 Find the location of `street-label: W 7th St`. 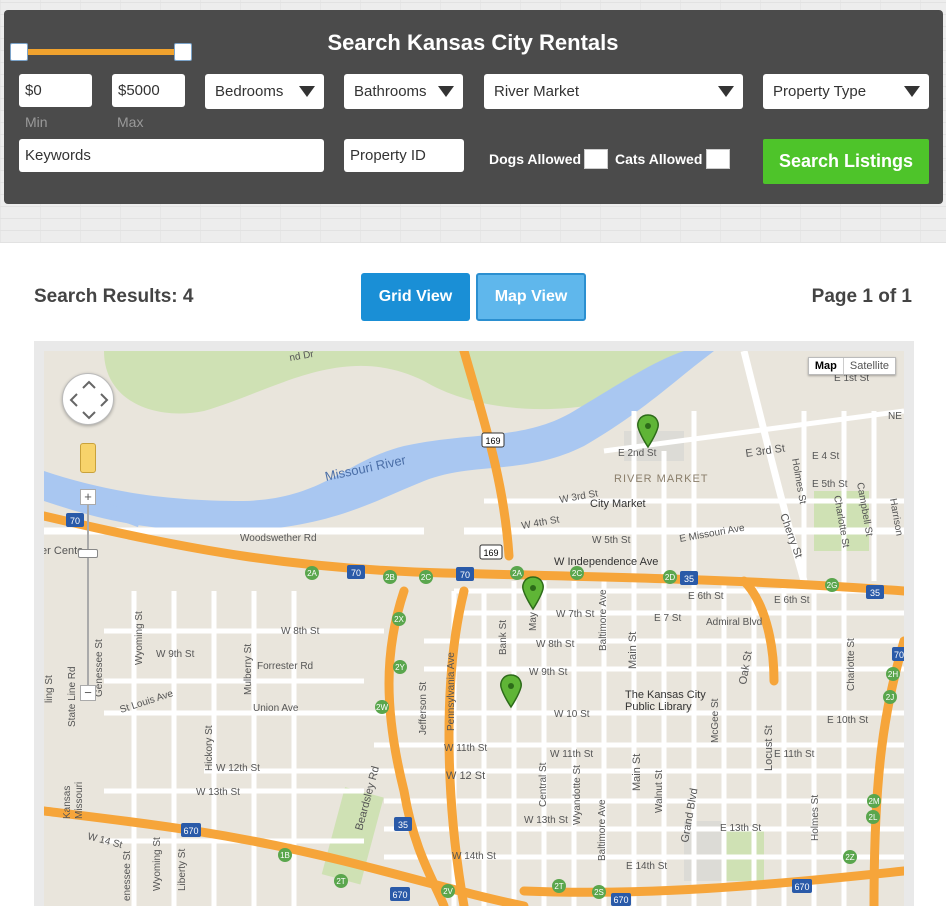

street-label: W 7th St is located at coordinates (575, 614).